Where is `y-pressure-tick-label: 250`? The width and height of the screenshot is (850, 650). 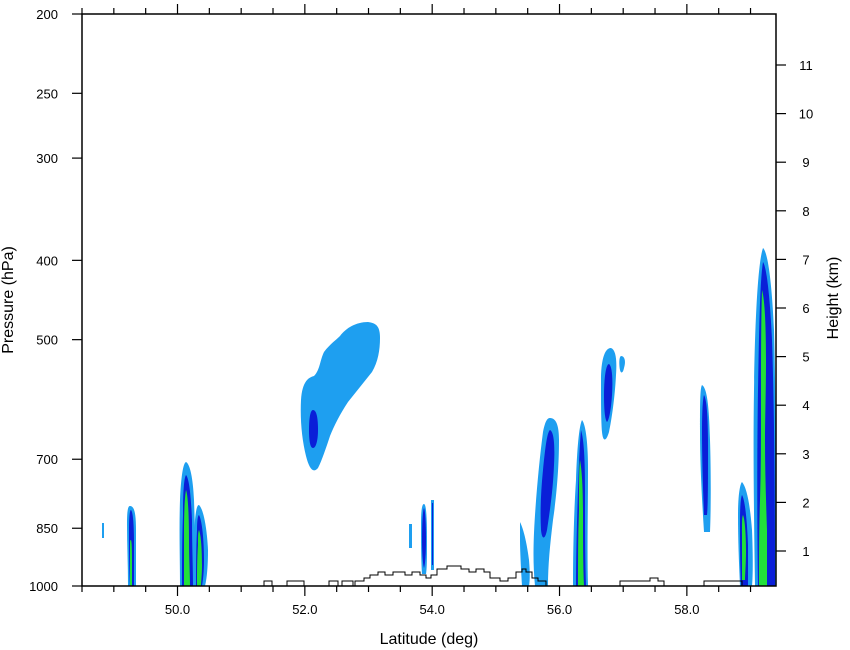
y-pressure-tick-label: 250 is located at coordinates (47, 93).